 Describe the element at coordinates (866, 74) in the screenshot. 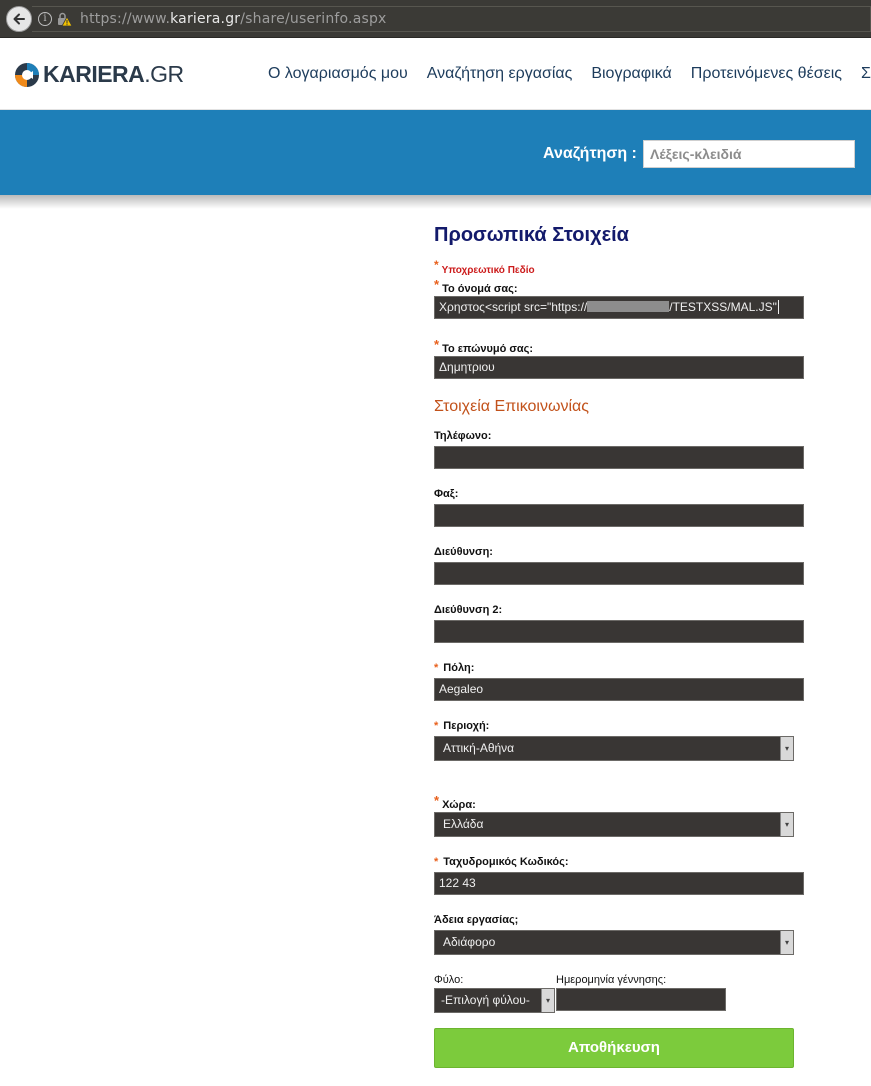

I see `nav-more: Συ` at that location.